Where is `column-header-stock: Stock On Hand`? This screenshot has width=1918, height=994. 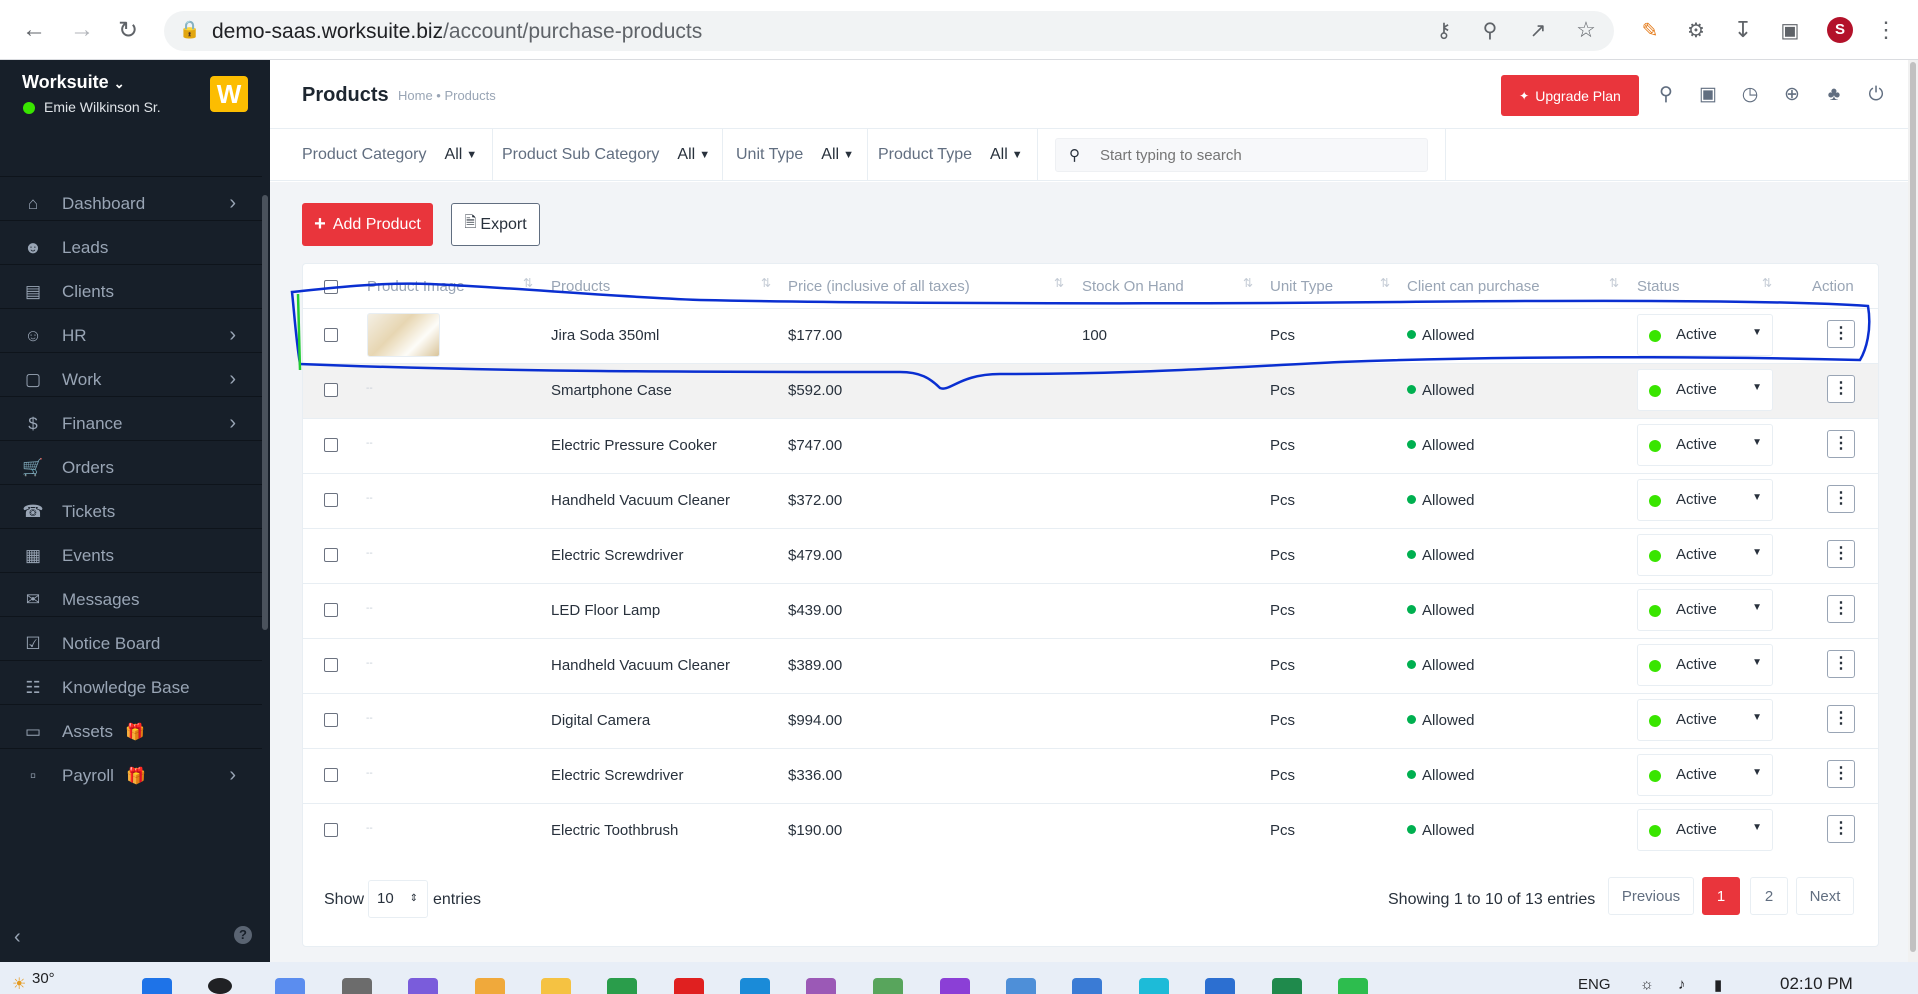 column-header-stock: Stock On Hand is located at coordinates (1133, 286).